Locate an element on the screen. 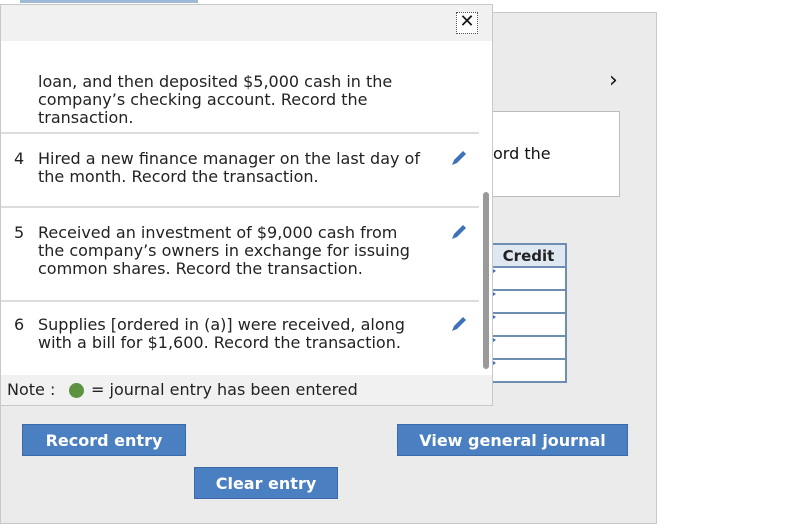  note-label: Note : is located at coordinates (31, 389).